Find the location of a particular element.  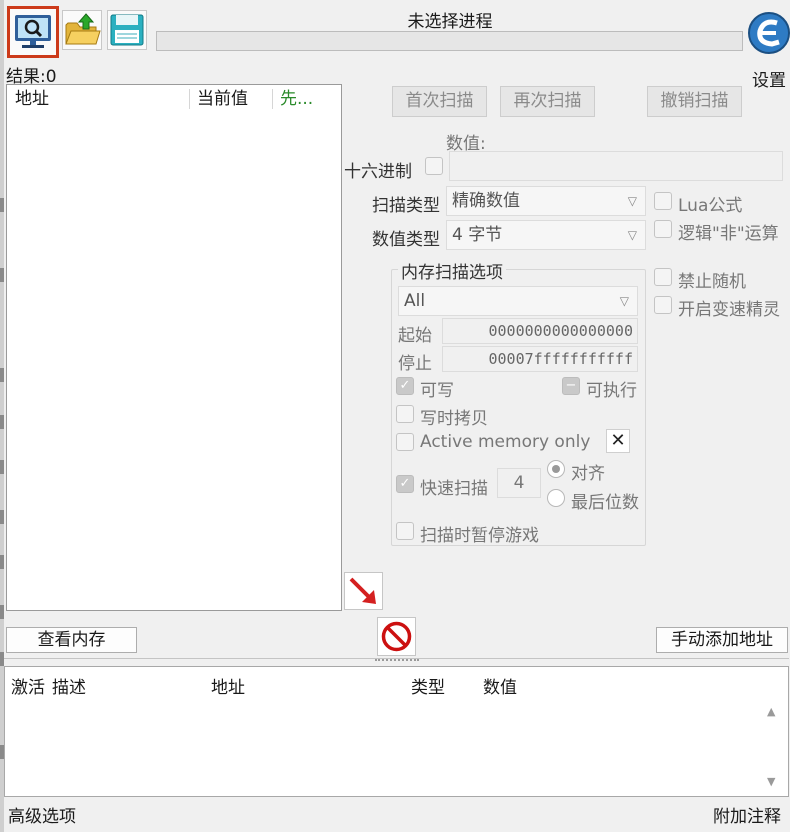

scan-progress-bar is located at coordinates (449, 41).